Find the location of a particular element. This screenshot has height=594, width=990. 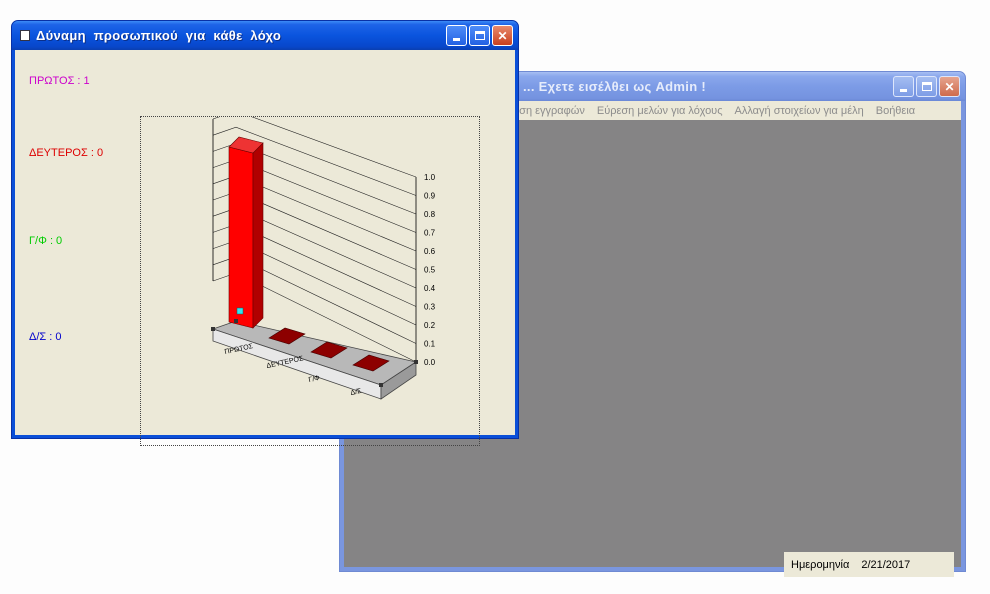

axis-tick-label: 0.0 is located at coordinates (430, 362).